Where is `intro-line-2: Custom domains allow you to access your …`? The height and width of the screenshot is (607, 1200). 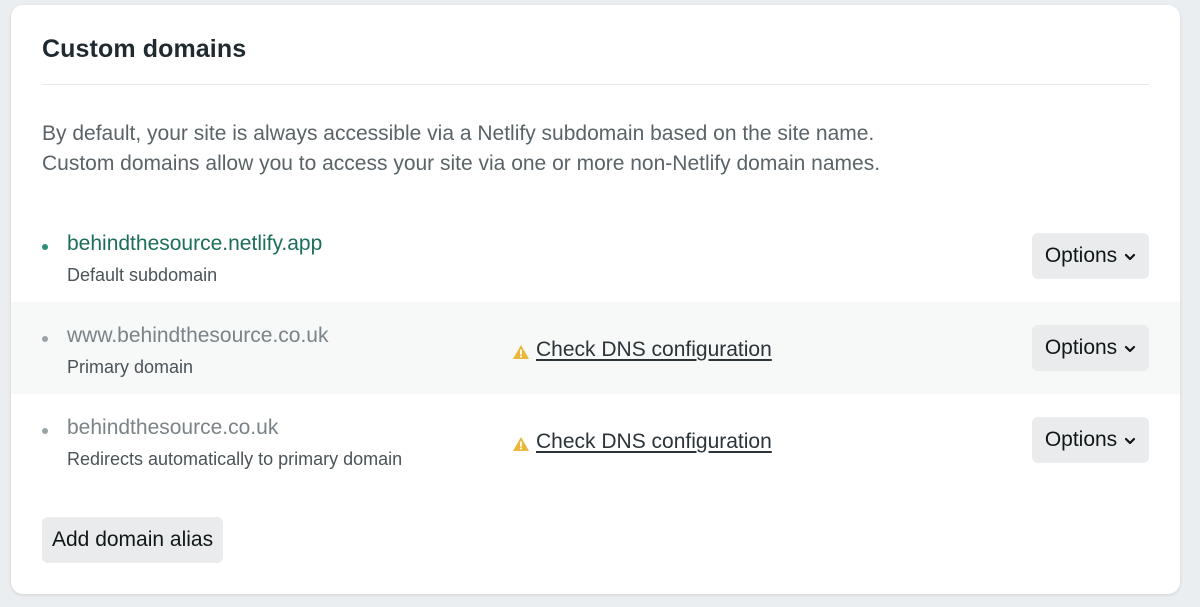
intro-line-2: Custom domains allow you to access your … is located at coordinates (461, 163).